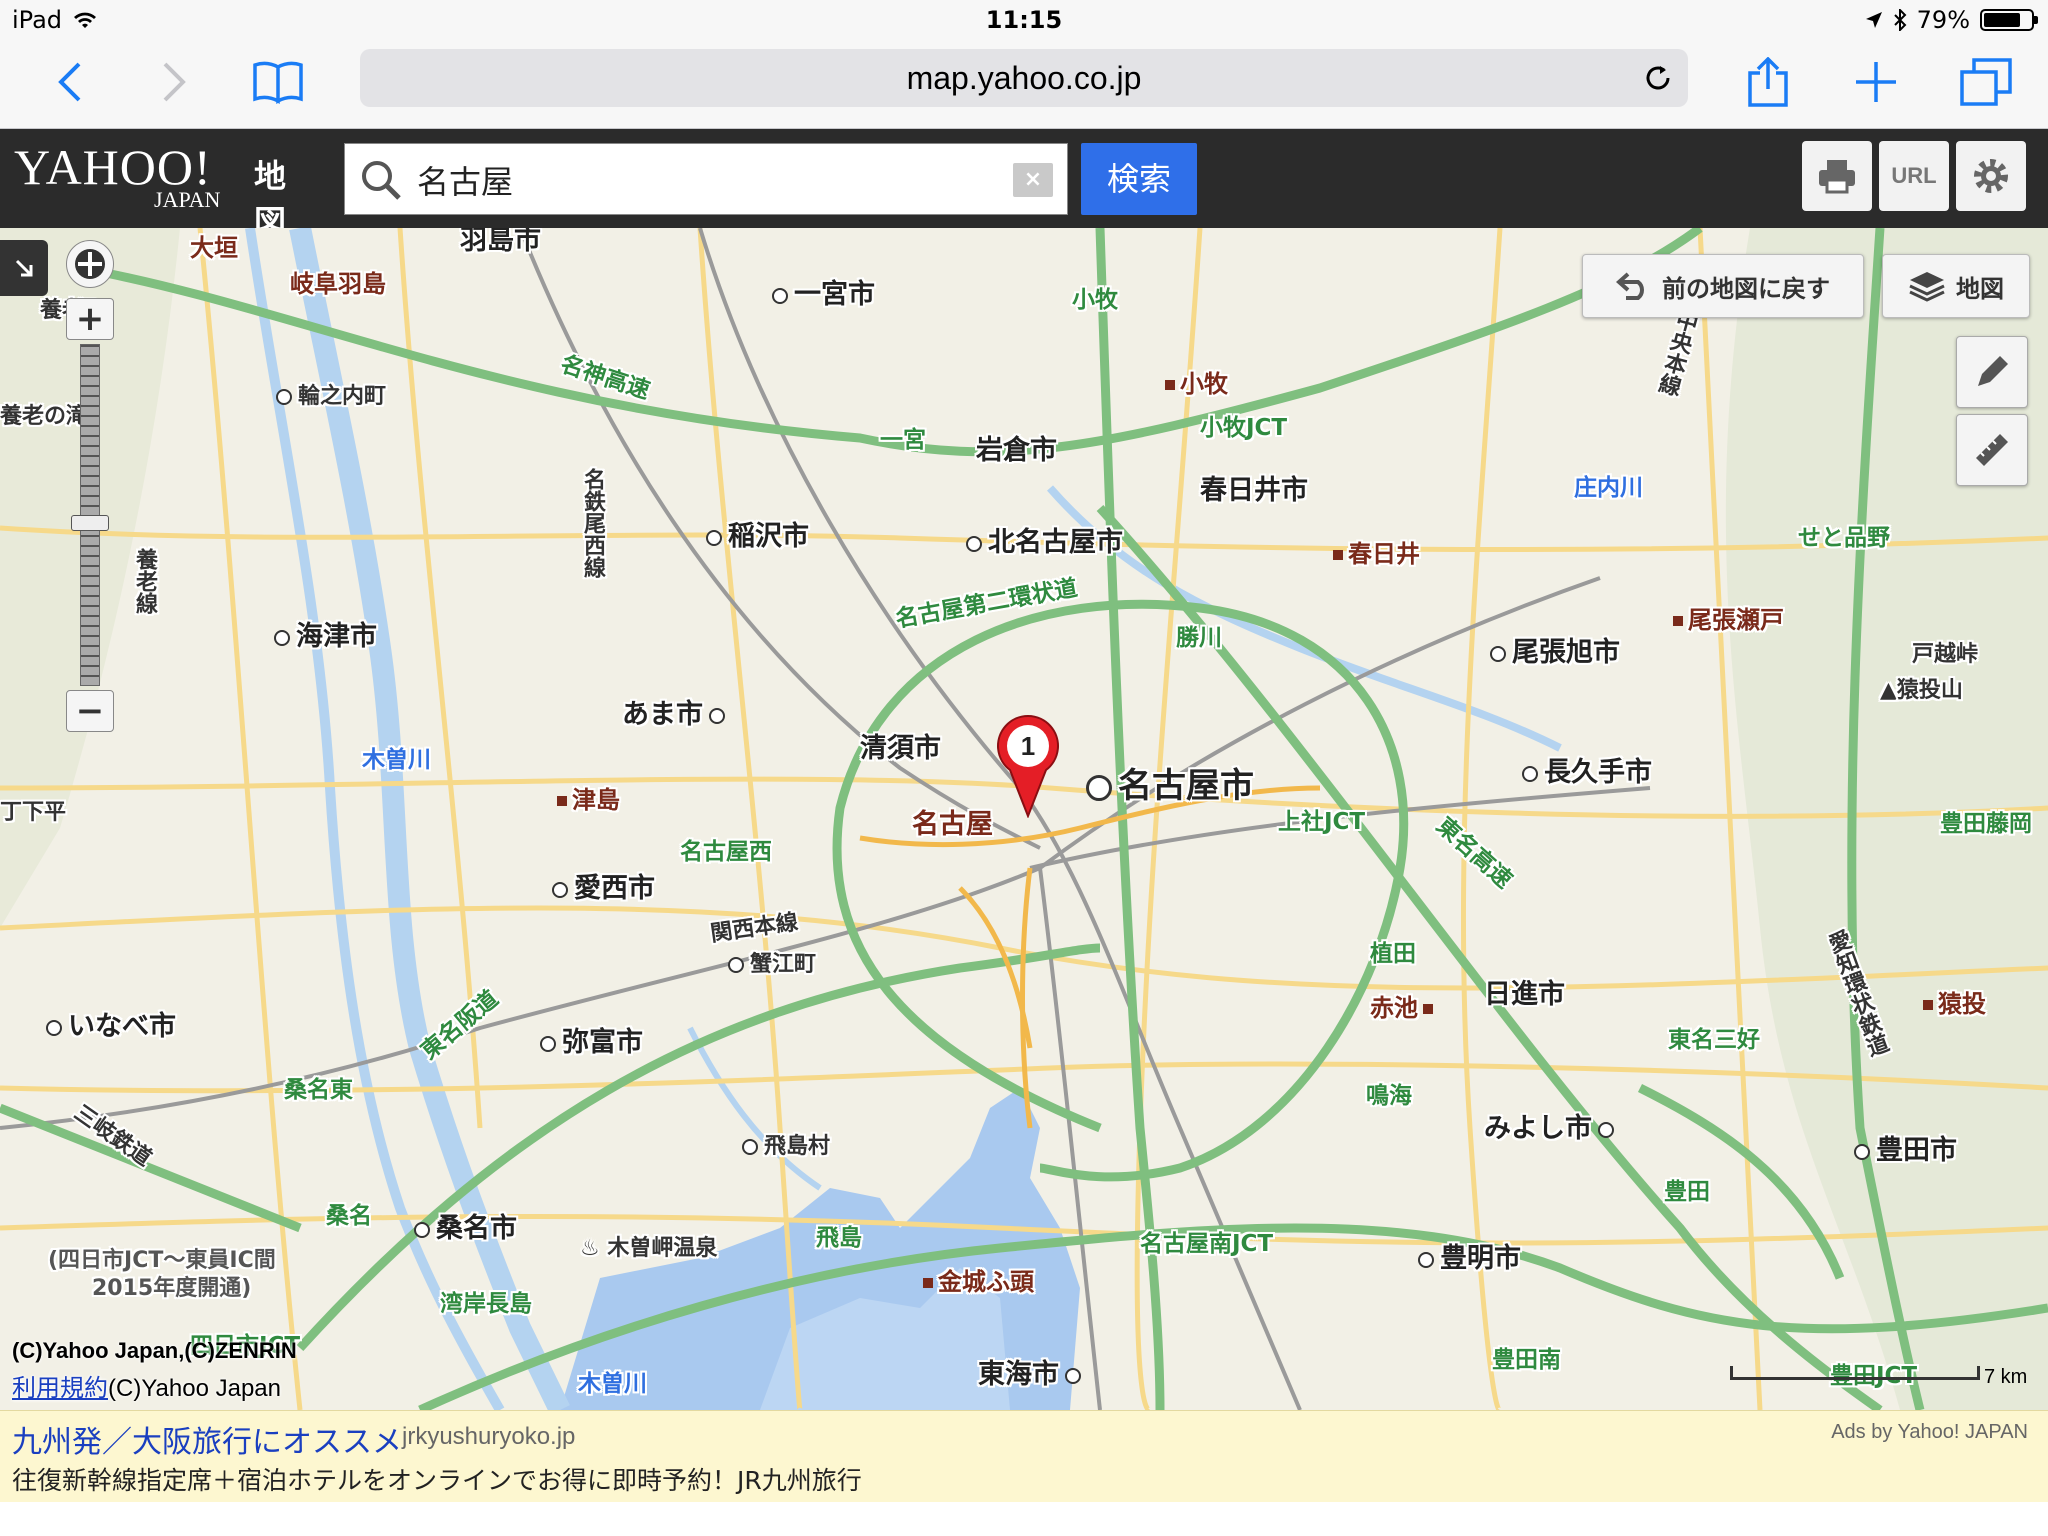  What do you see at coordinates (338, 284) in the screenshot?
I see `map-label-gifu-hashima: 岐阜羽島` at bounding box center [338, 284].